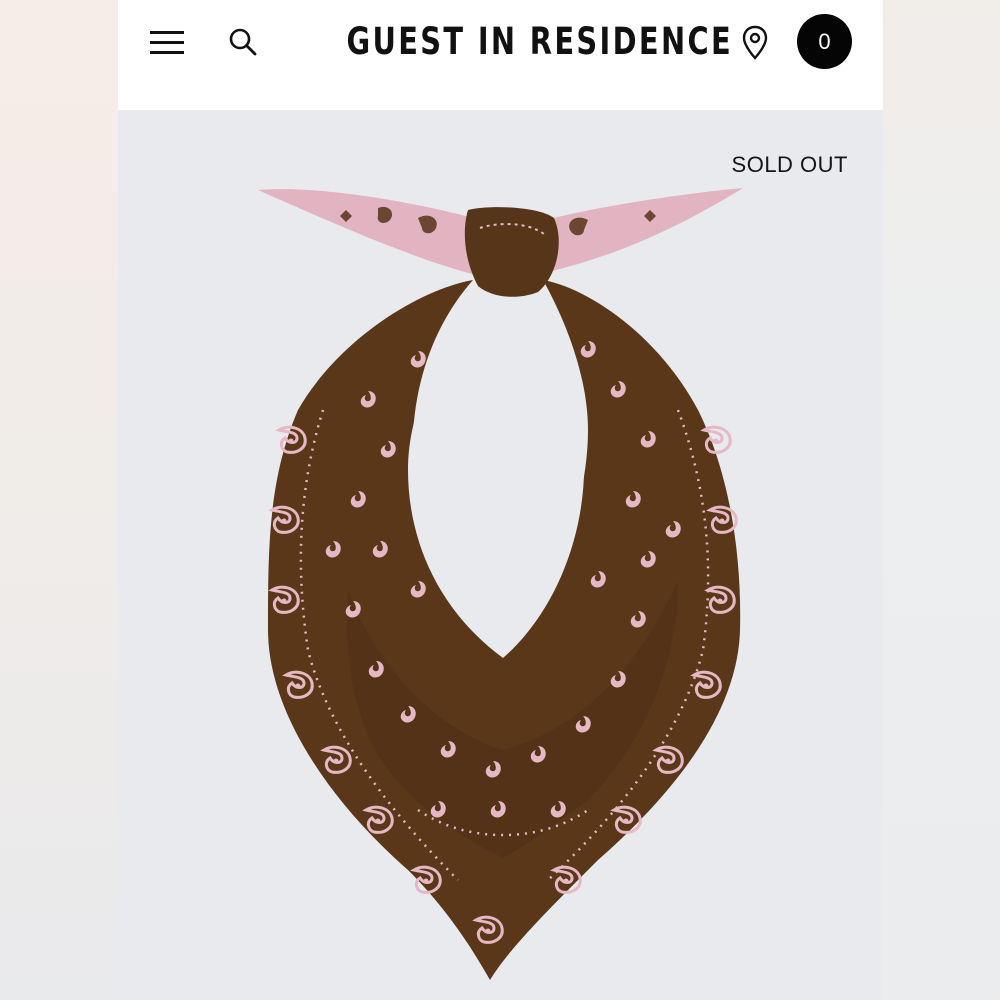 The width and height of the screenshot is (1000, 1000). I want to click on left-margin, so click(59, 500).